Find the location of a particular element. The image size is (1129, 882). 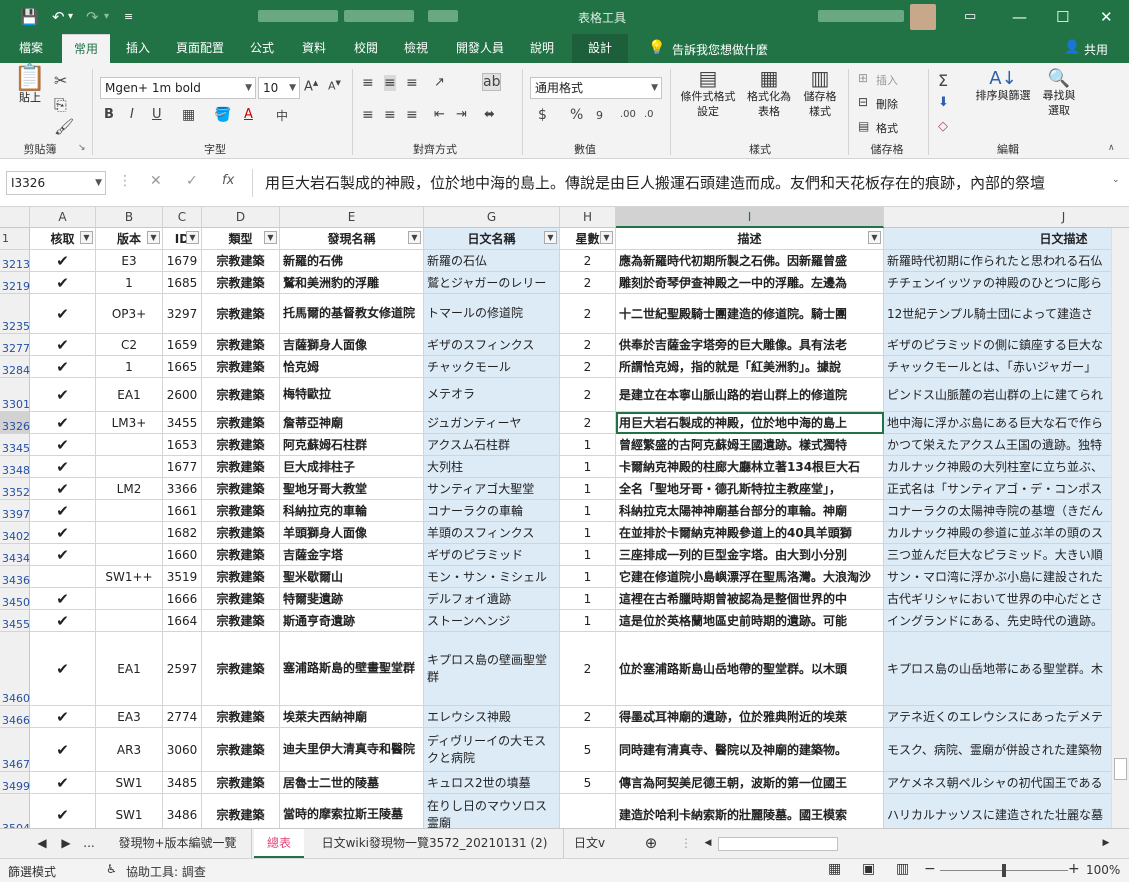

clear-icon: ◇ is located at coordinates (943, 126).